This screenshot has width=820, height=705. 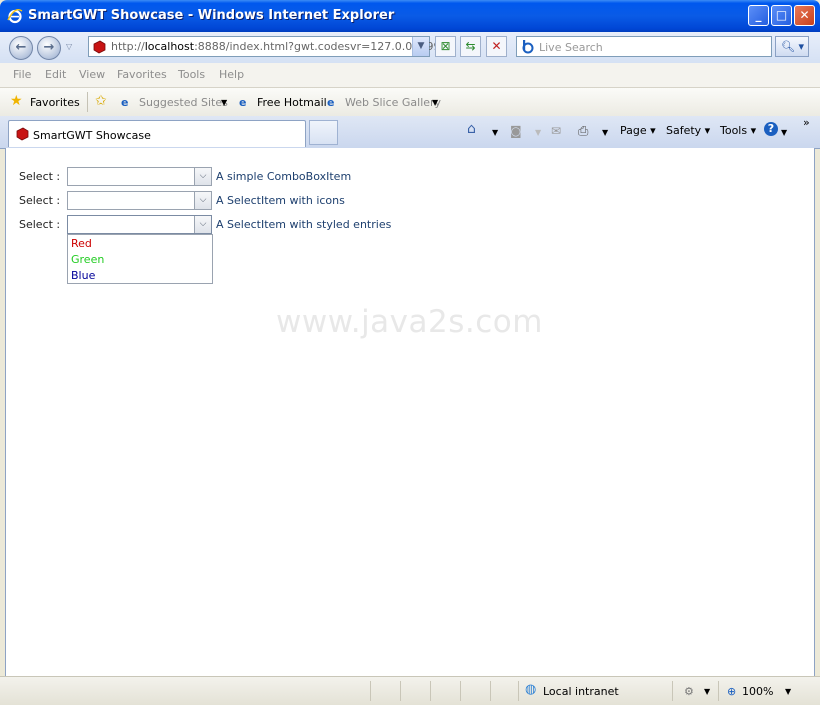 What do you see at coordinates (280, 200) in the screenshot?
I see `select-icons-hint: A SelectItem with icons` at bounding box center [280, 200].